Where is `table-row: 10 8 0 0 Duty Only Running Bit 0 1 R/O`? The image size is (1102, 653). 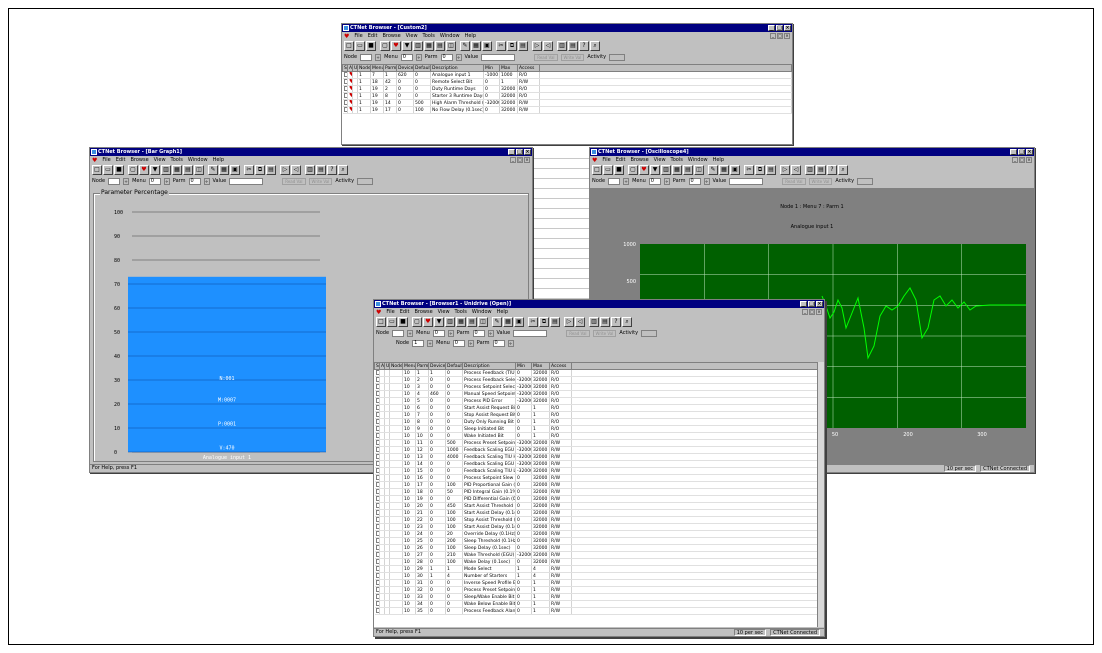 table-row: 10 8 0 0 Duty Only Running Bit 0 1 R/O is located at coordinates (596, 422).